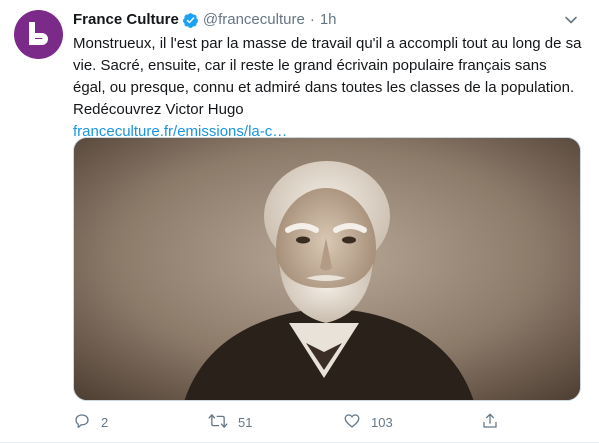  Describe the element at coordinates (254, 20) in the screenshot. I see `author-handle: @franceculture` at that location.